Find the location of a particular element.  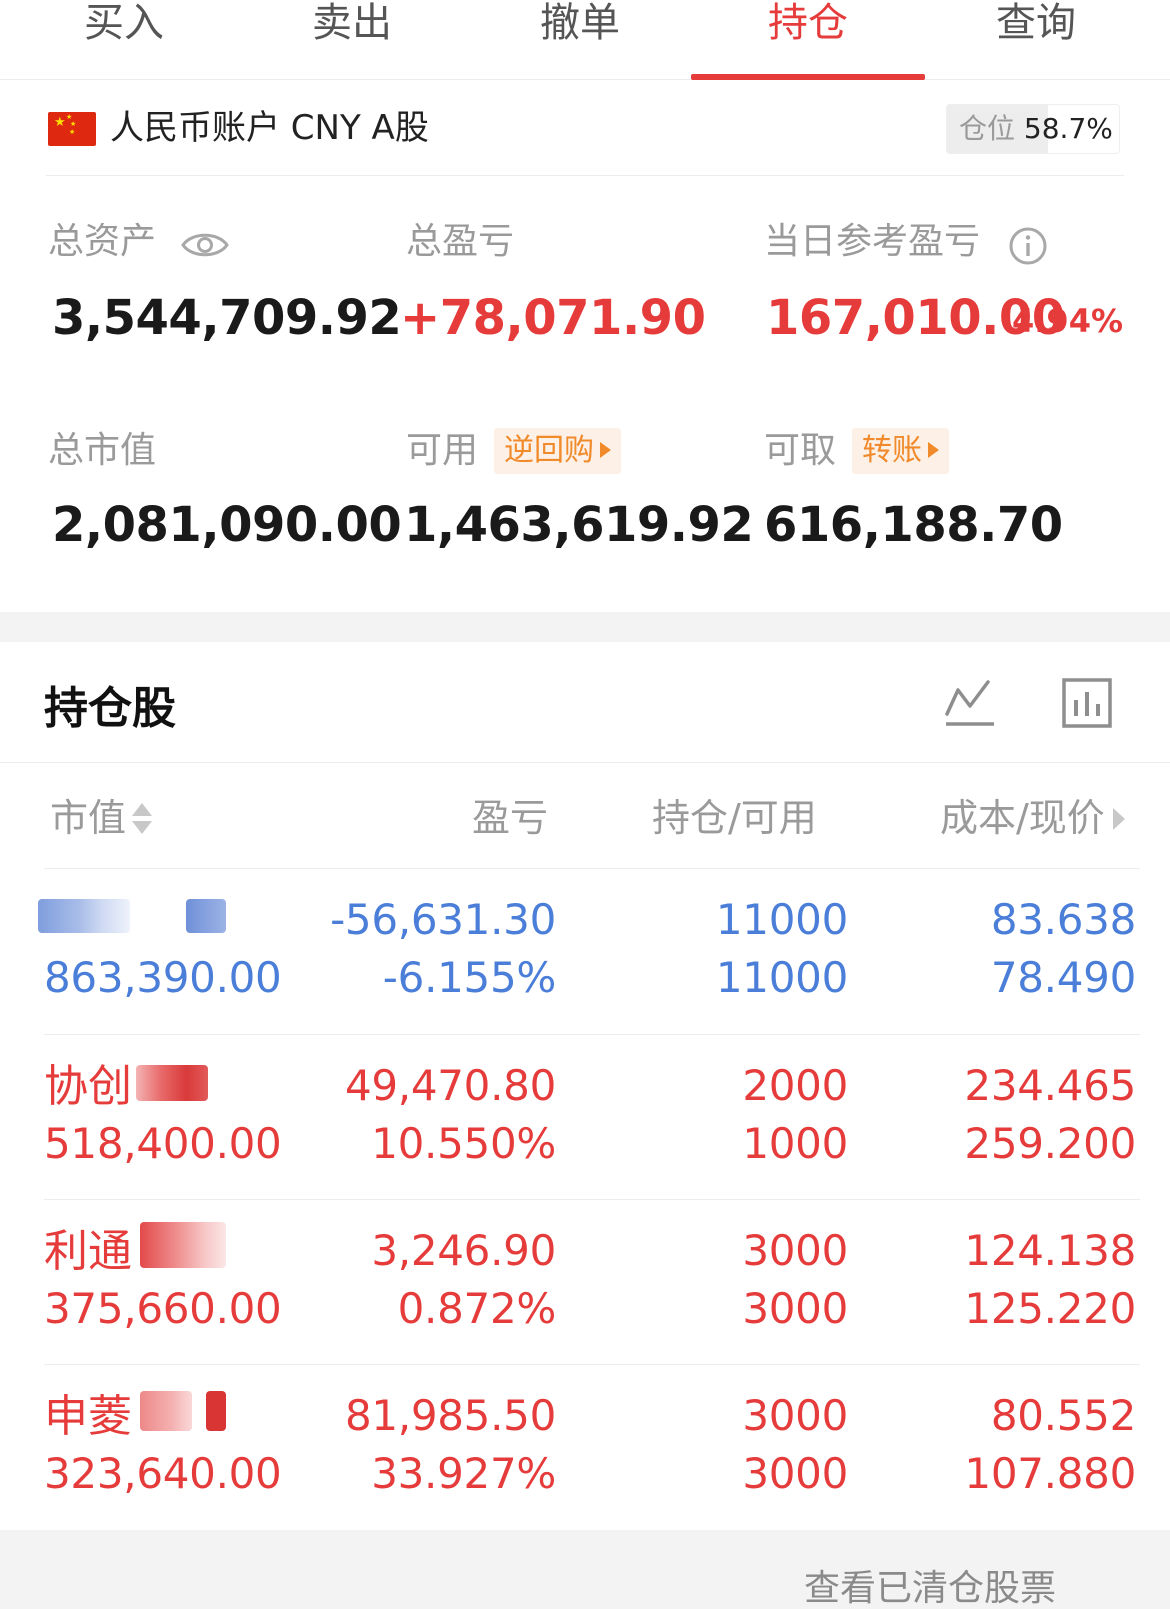

holding-cost: 80.552 is located at coordinates (1063, 1415).